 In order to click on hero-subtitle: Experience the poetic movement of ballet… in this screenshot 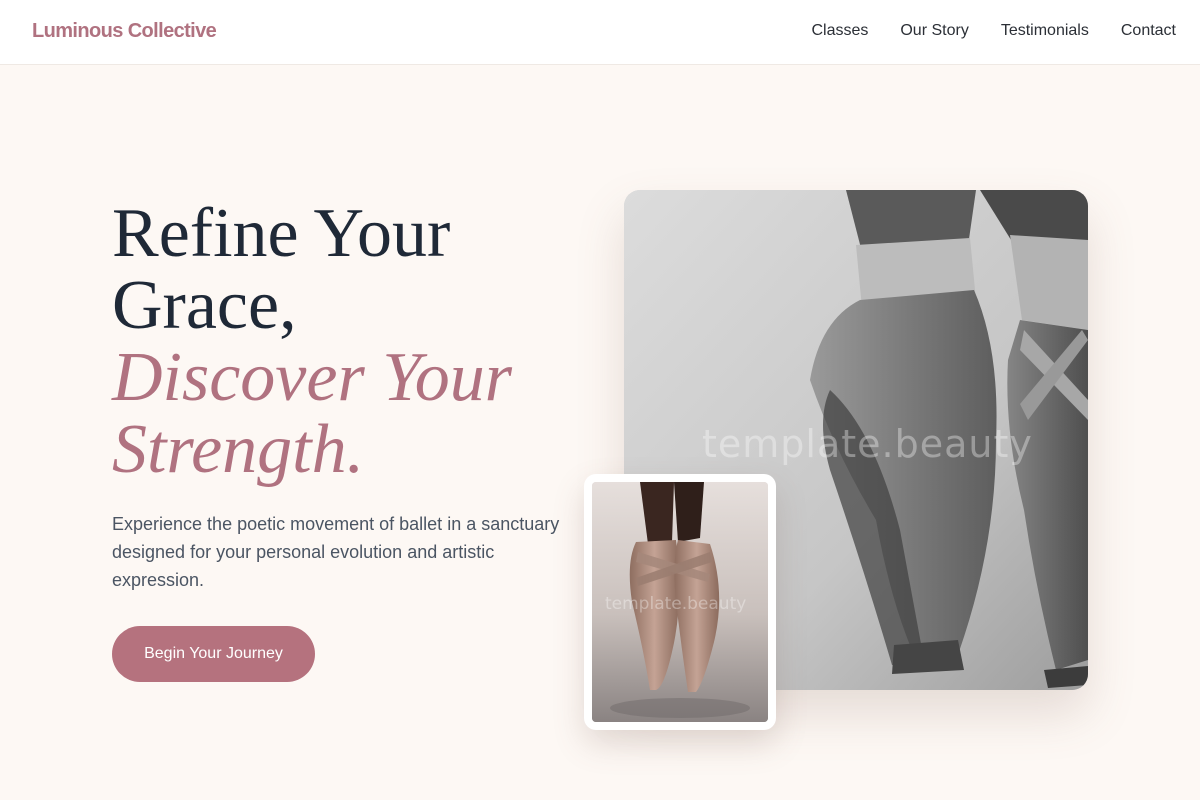, I will do `click(336, 552)`.